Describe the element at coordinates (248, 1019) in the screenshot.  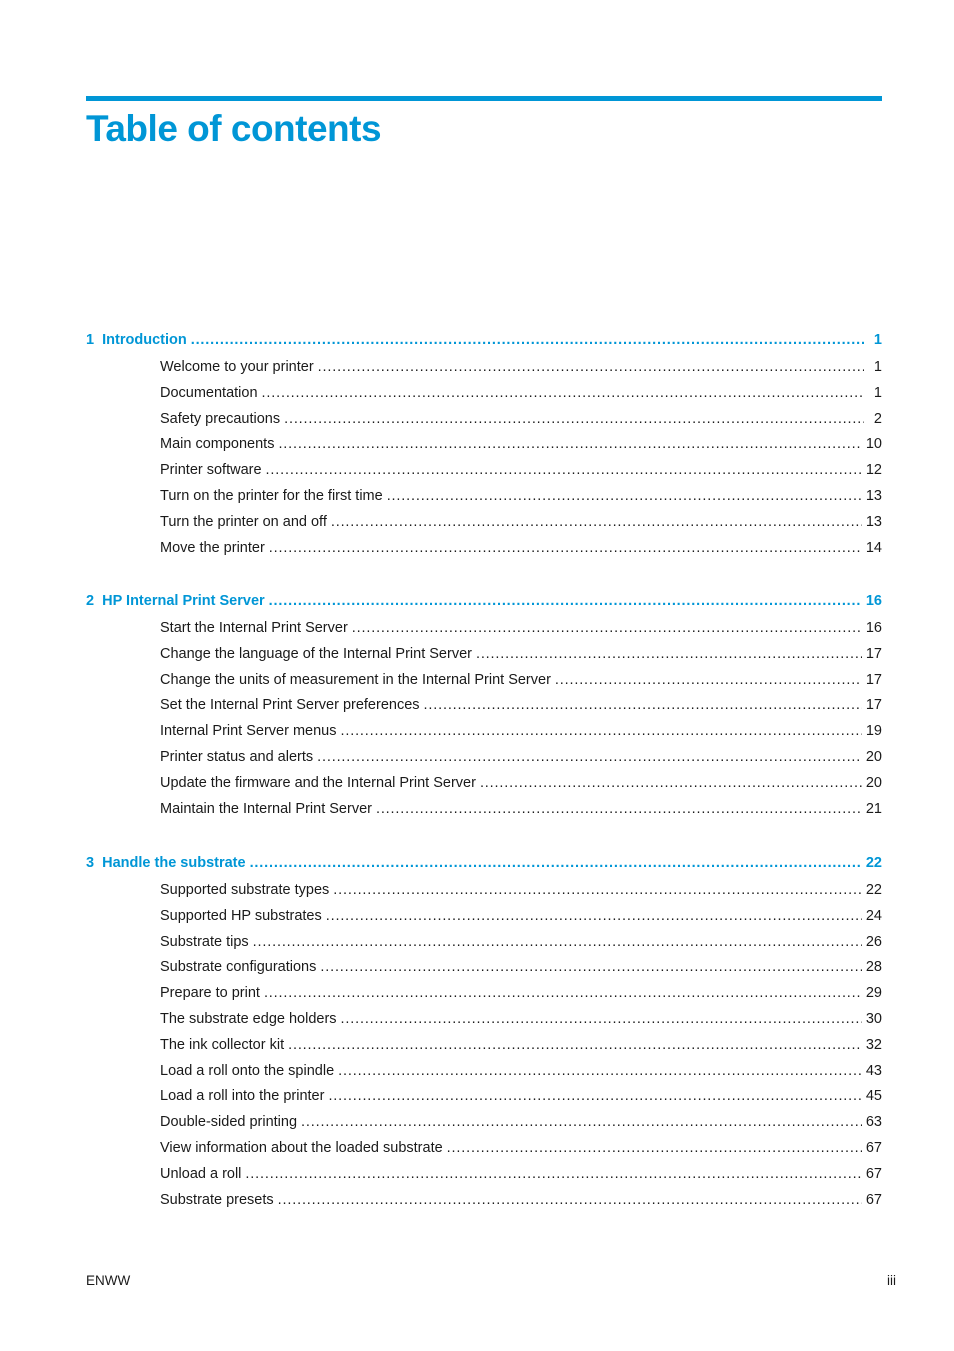
I see `section-title: The substrate edge holders` at that location.